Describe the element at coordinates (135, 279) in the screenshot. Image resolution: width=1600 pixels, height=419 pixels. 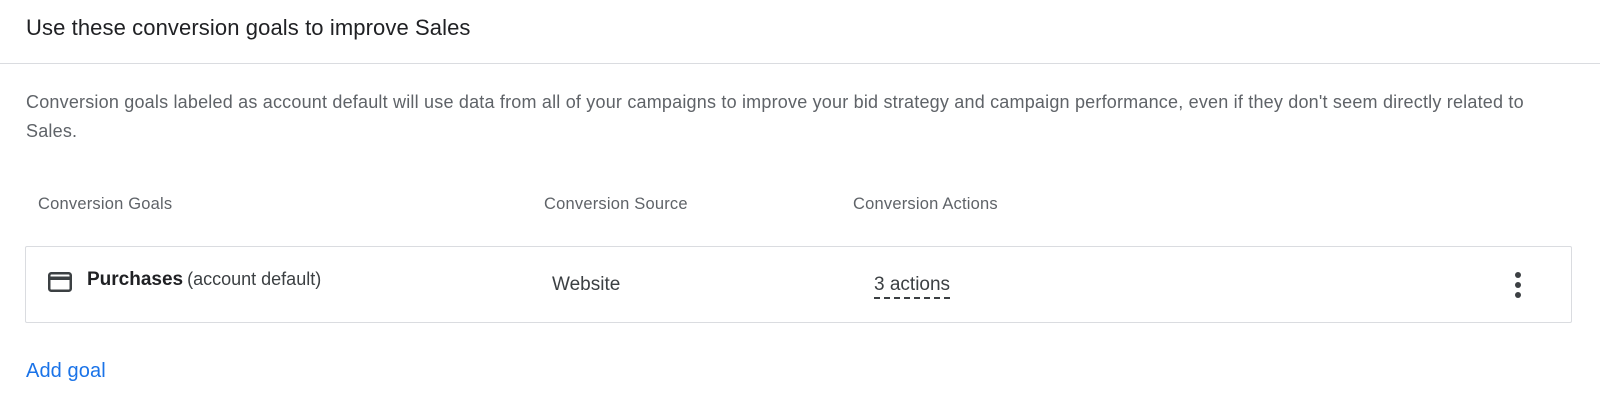
I see `goal-name-label: Purchases` at that location.